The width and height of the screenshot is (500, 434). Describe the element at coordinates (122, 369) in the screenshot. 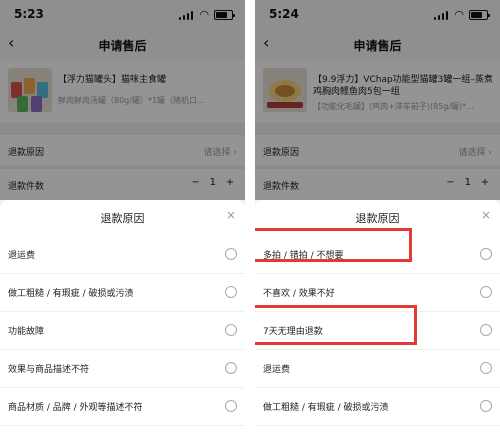

I see `reason-option: 效果与商品描述不符` at that location.